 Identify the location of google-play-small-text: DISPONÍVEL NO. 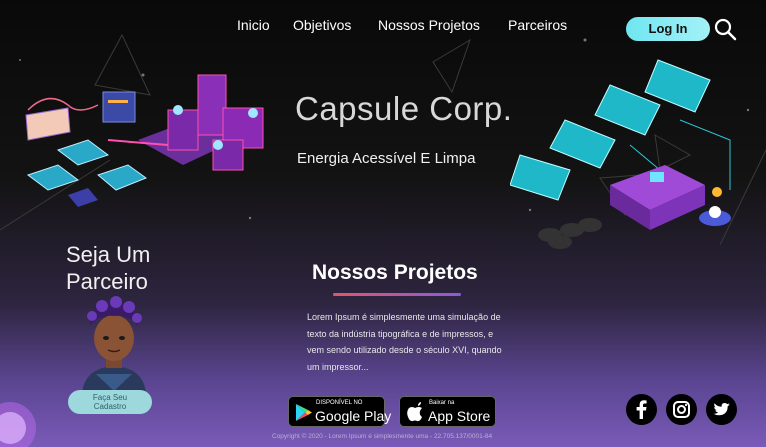
(339, 403).